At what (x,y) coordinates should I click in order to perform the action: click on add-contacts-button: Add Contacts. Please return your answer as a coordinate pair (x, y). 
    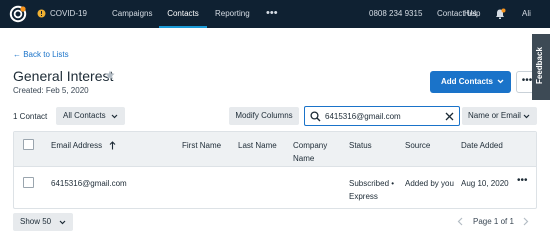
    Looking at the image, I should click on (470, 82).